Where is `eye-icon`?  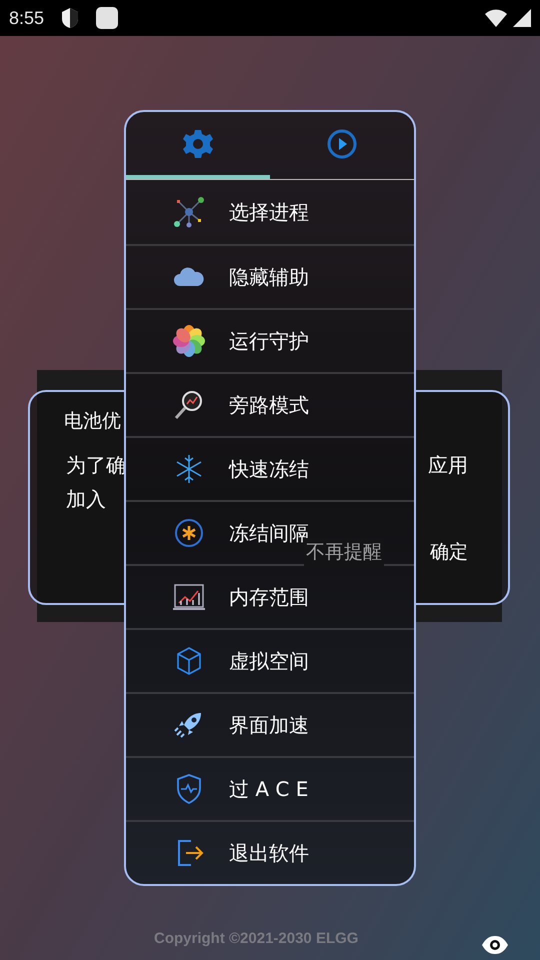 eye-icon is located at coordinates (495, 945).